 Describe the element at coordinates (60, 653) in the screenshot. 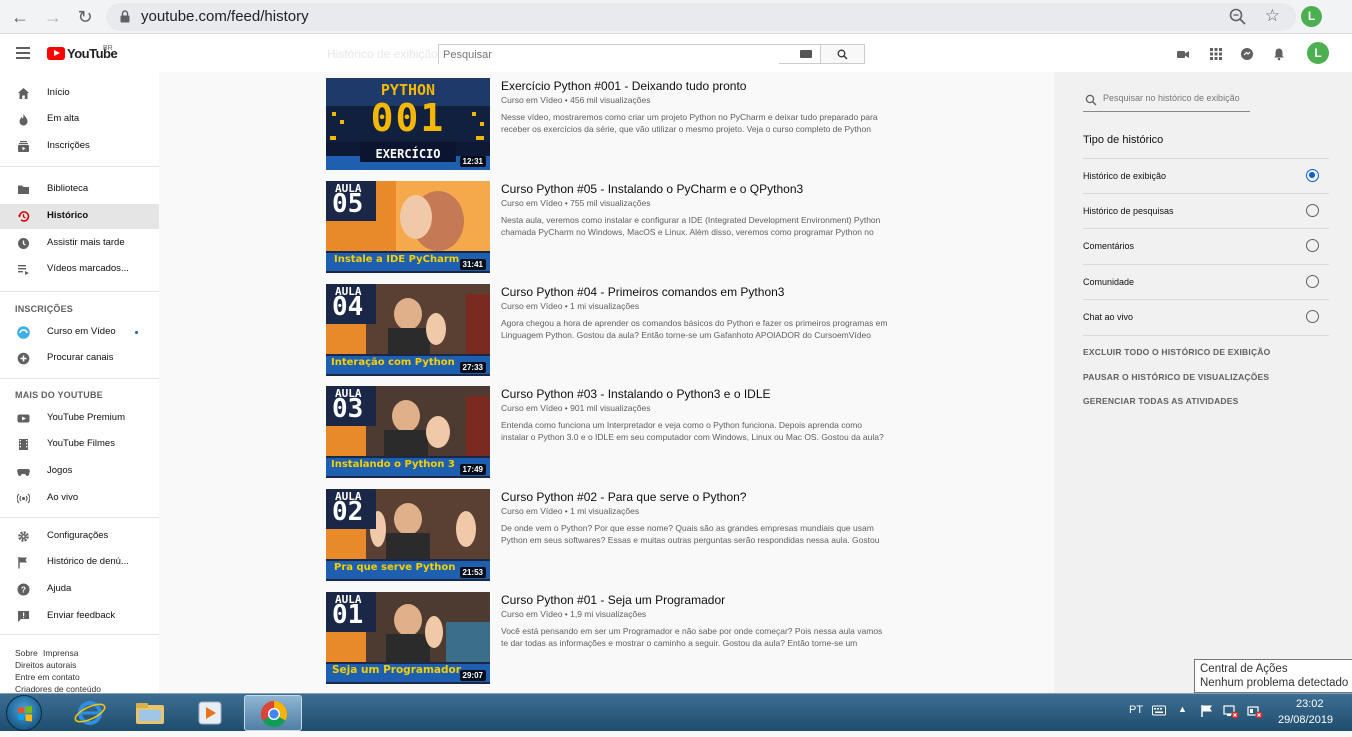

I see `footer-link-imprensa: Imprensa` at that location.